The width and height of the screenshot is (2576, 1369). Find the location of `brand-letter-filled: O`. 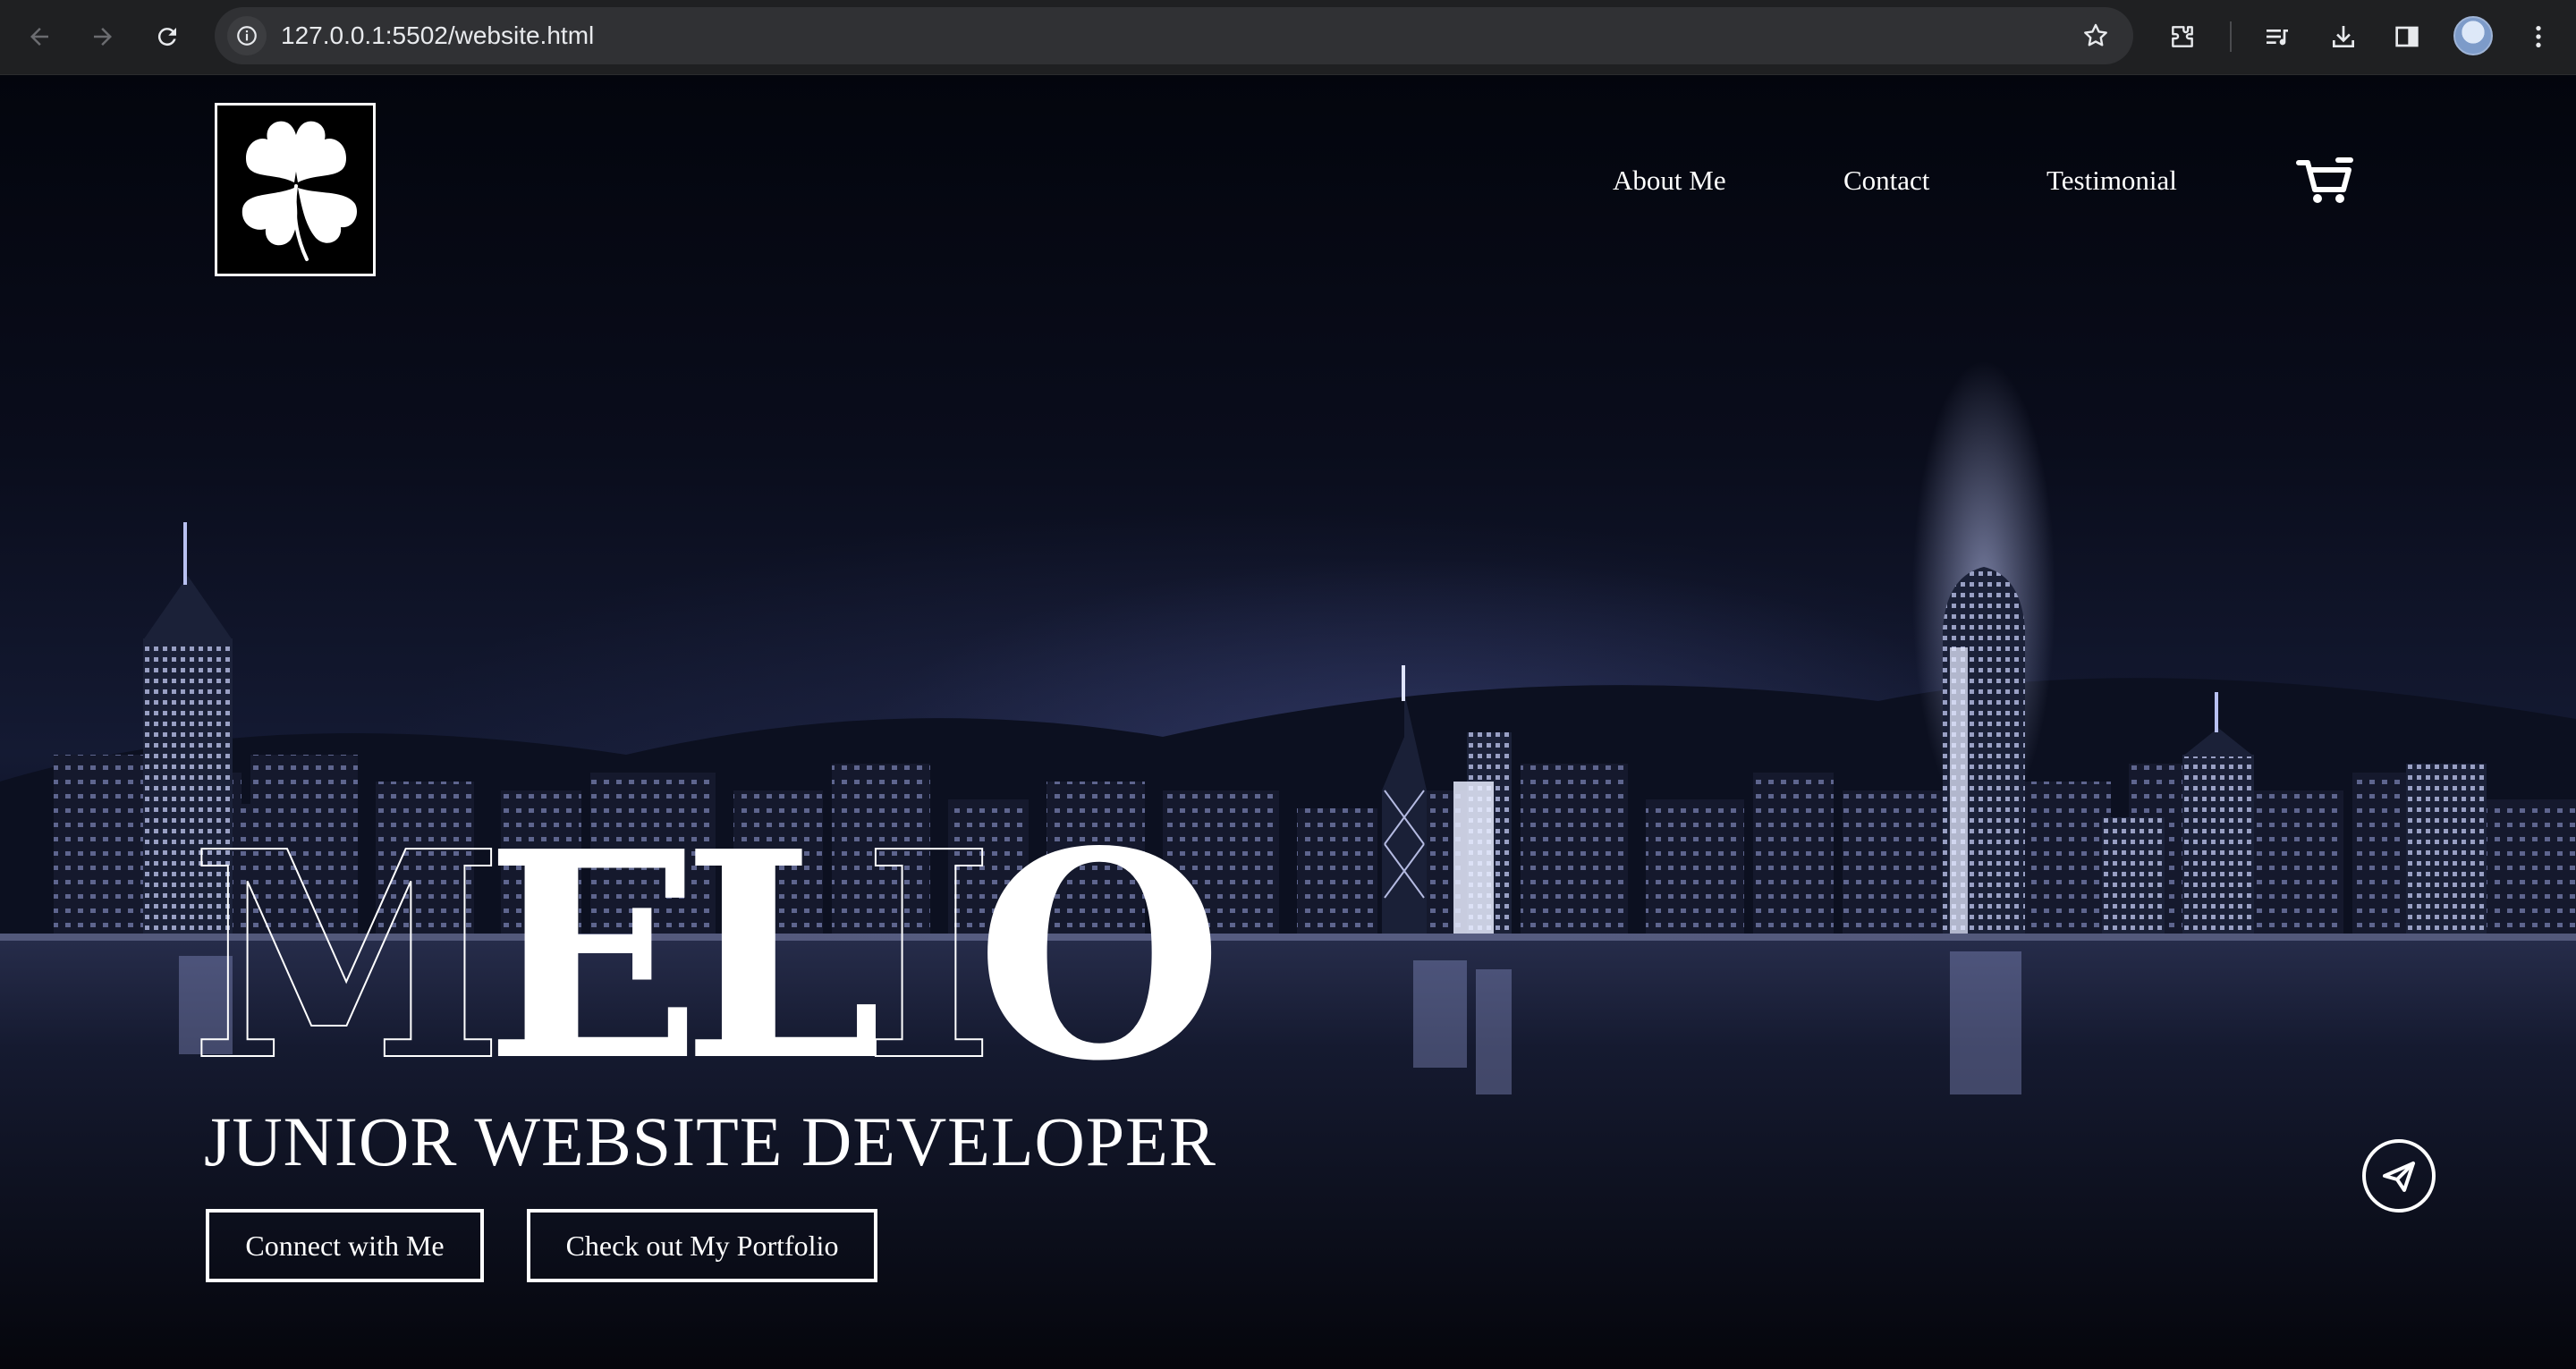

brand-letter-filled: O is located at coordinates (1099, 956).